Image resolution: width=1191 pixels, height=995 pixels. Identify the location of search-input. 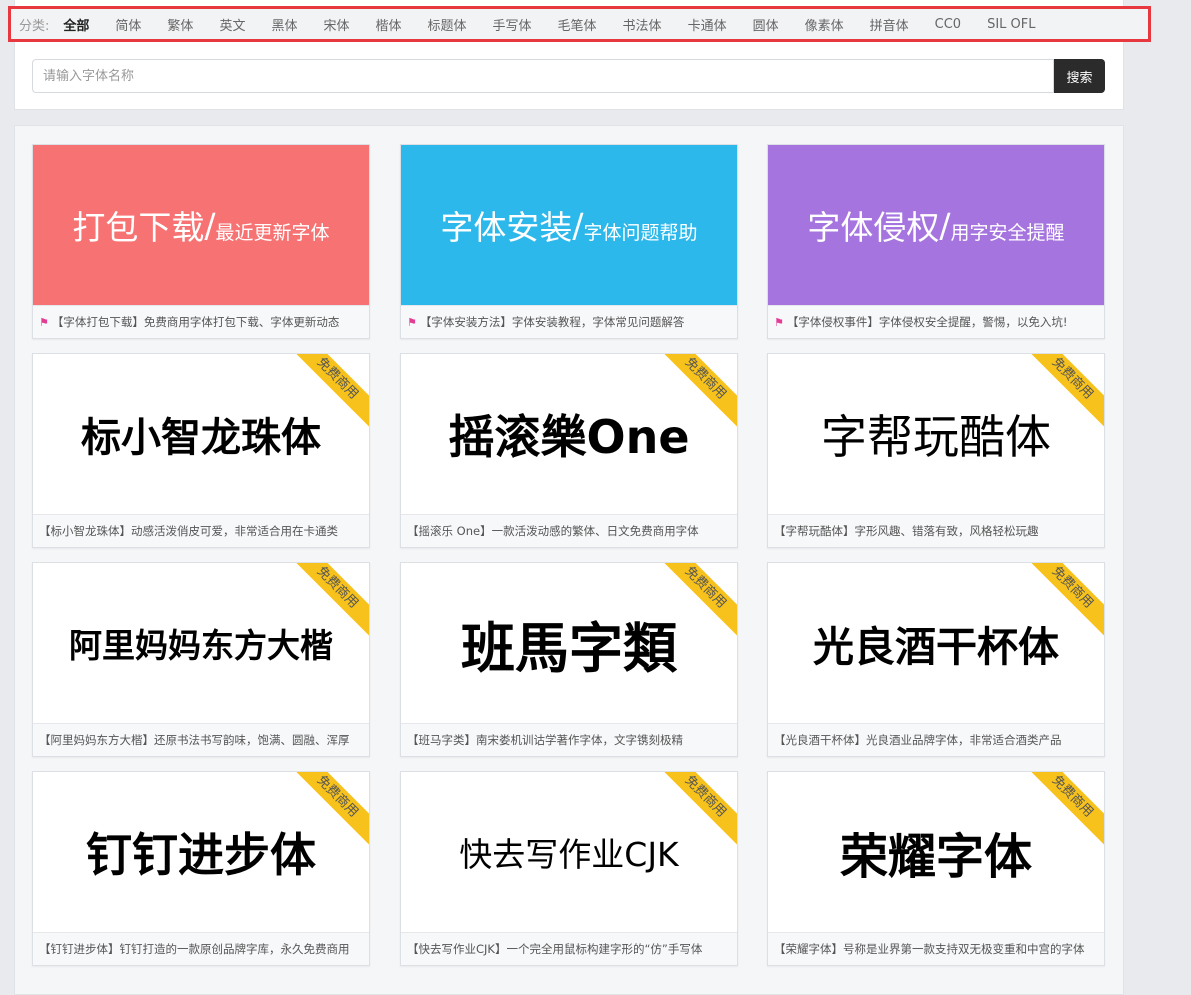
(543, 76).